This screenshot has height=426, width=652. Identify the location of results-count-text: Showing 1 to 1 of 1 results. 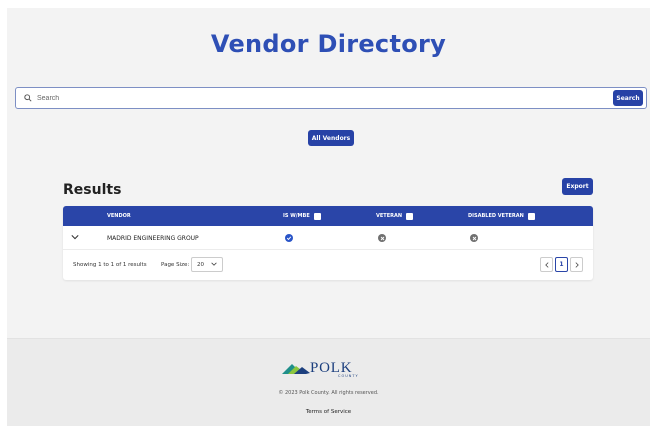
(110, 265).